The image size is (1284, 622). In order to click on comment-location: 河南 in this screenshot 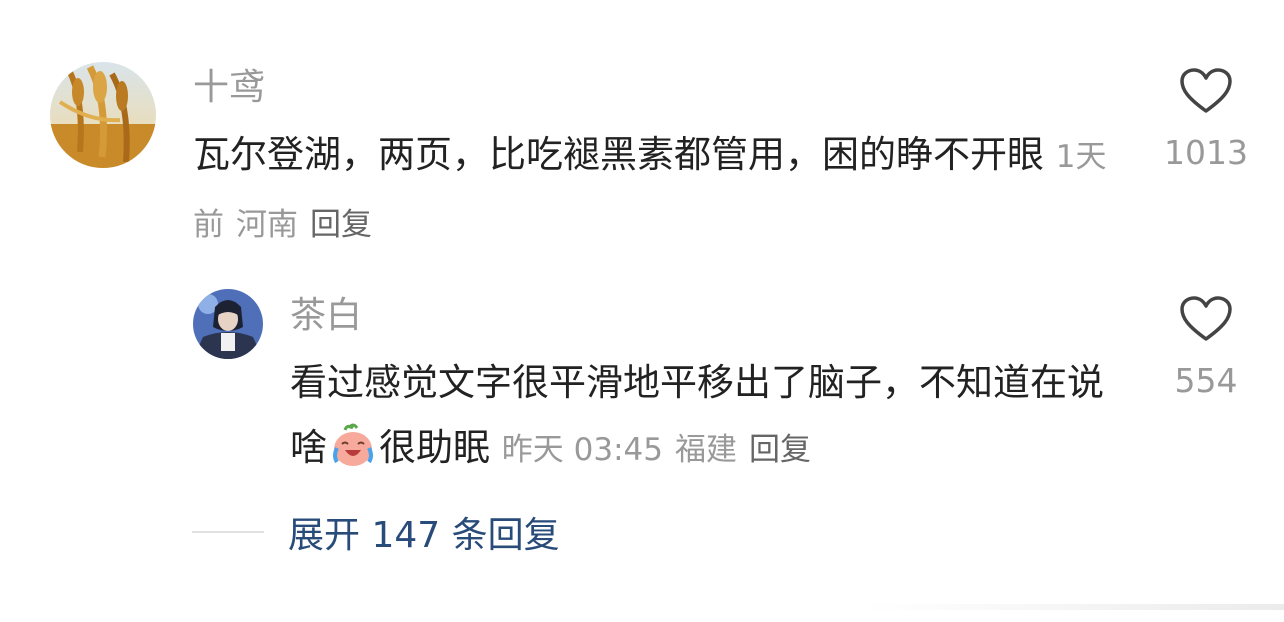, I will do `click(267, 225)`.